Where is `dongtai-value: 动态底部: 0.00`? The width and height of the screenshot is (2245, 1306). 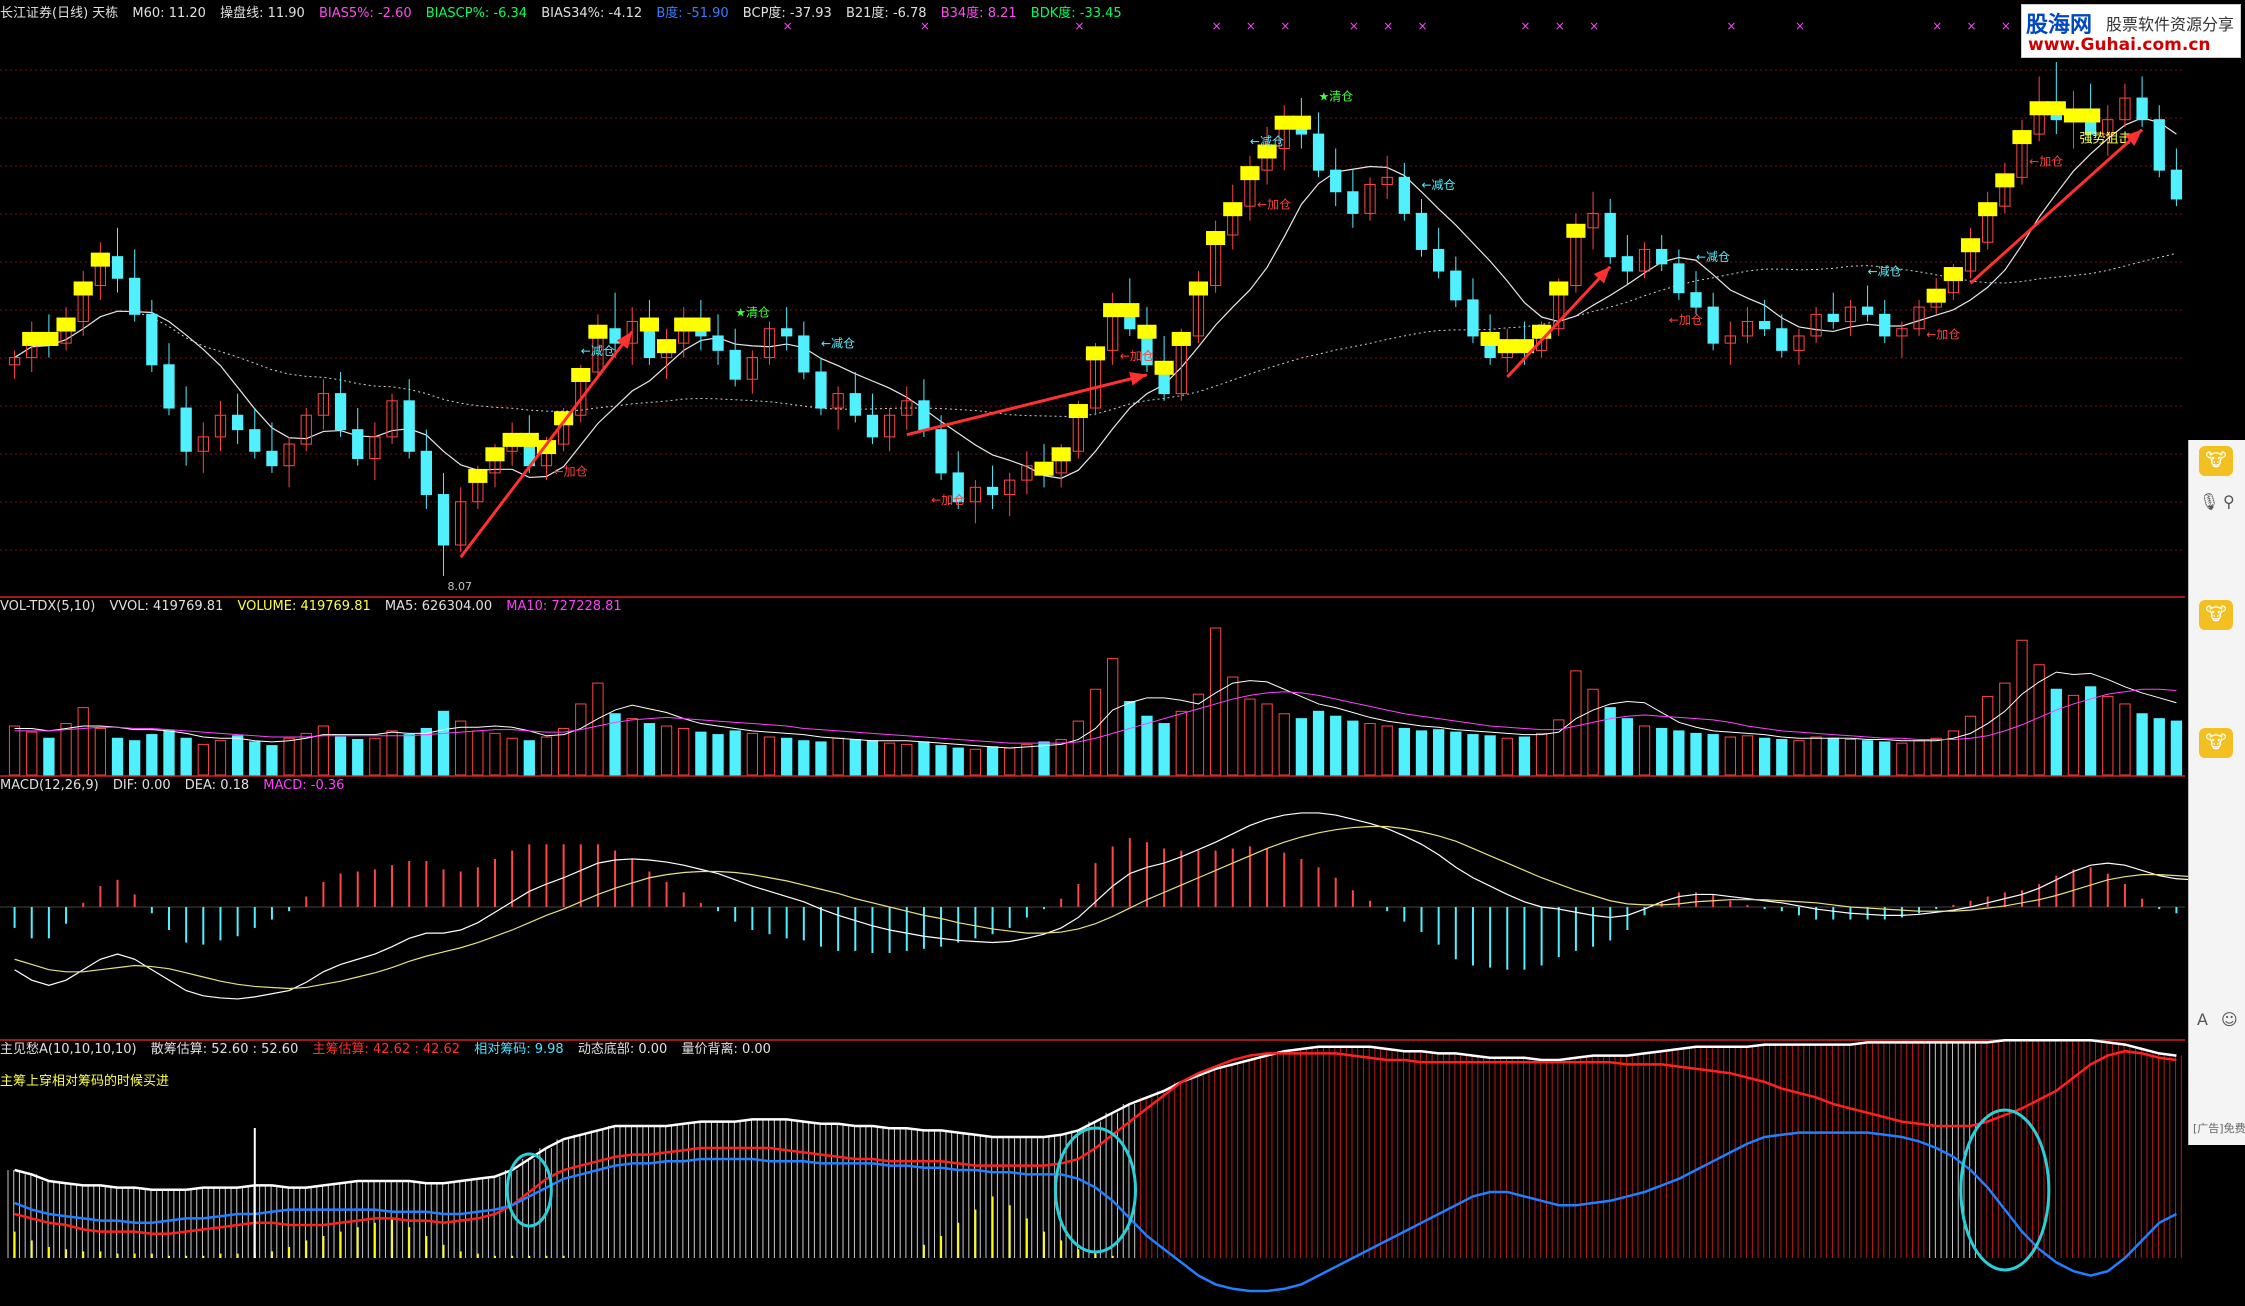
dongtai-value: 动态底部: 0.00 is located at coordinates (622, 1049).